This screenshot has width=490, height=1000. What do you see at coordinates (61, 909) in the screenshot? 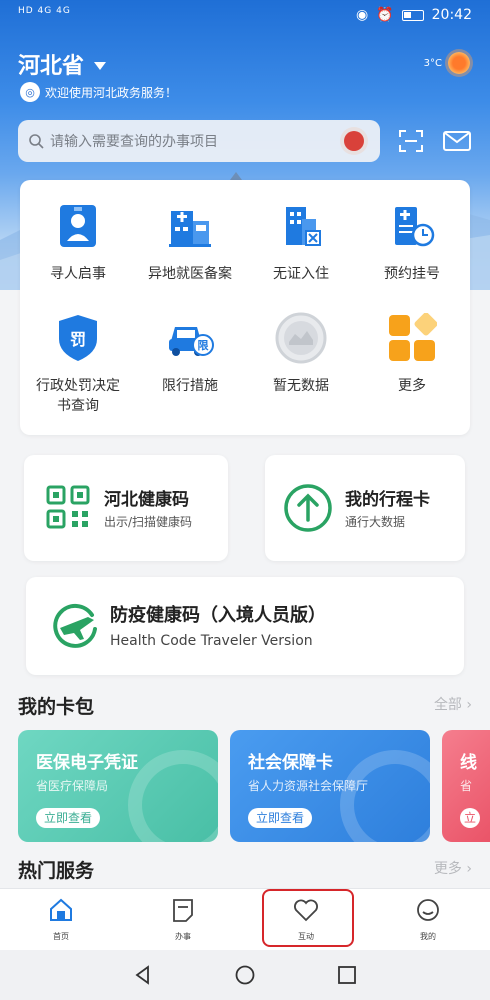
I see `home-icon` at bounding box center [61, 909].